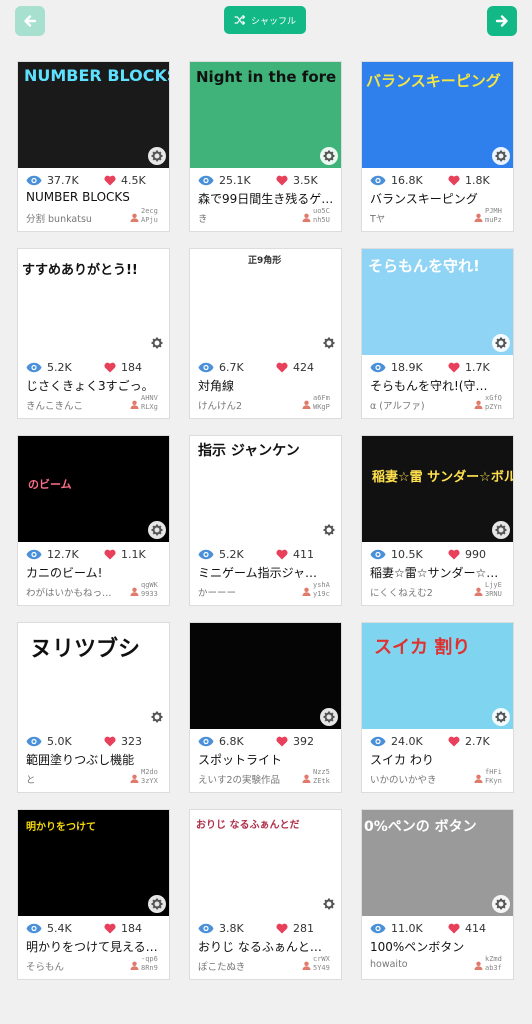  Describe the element at coordinates (96, 197) in the screenshot. I see `project-title: NUMBER BLOCKS` at that location.